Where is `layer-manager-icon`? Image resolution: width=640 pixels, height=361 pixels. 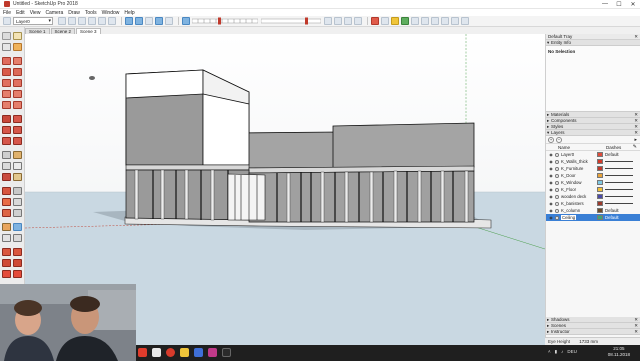
layer-manager-icon is located at coordinates (7, 21).